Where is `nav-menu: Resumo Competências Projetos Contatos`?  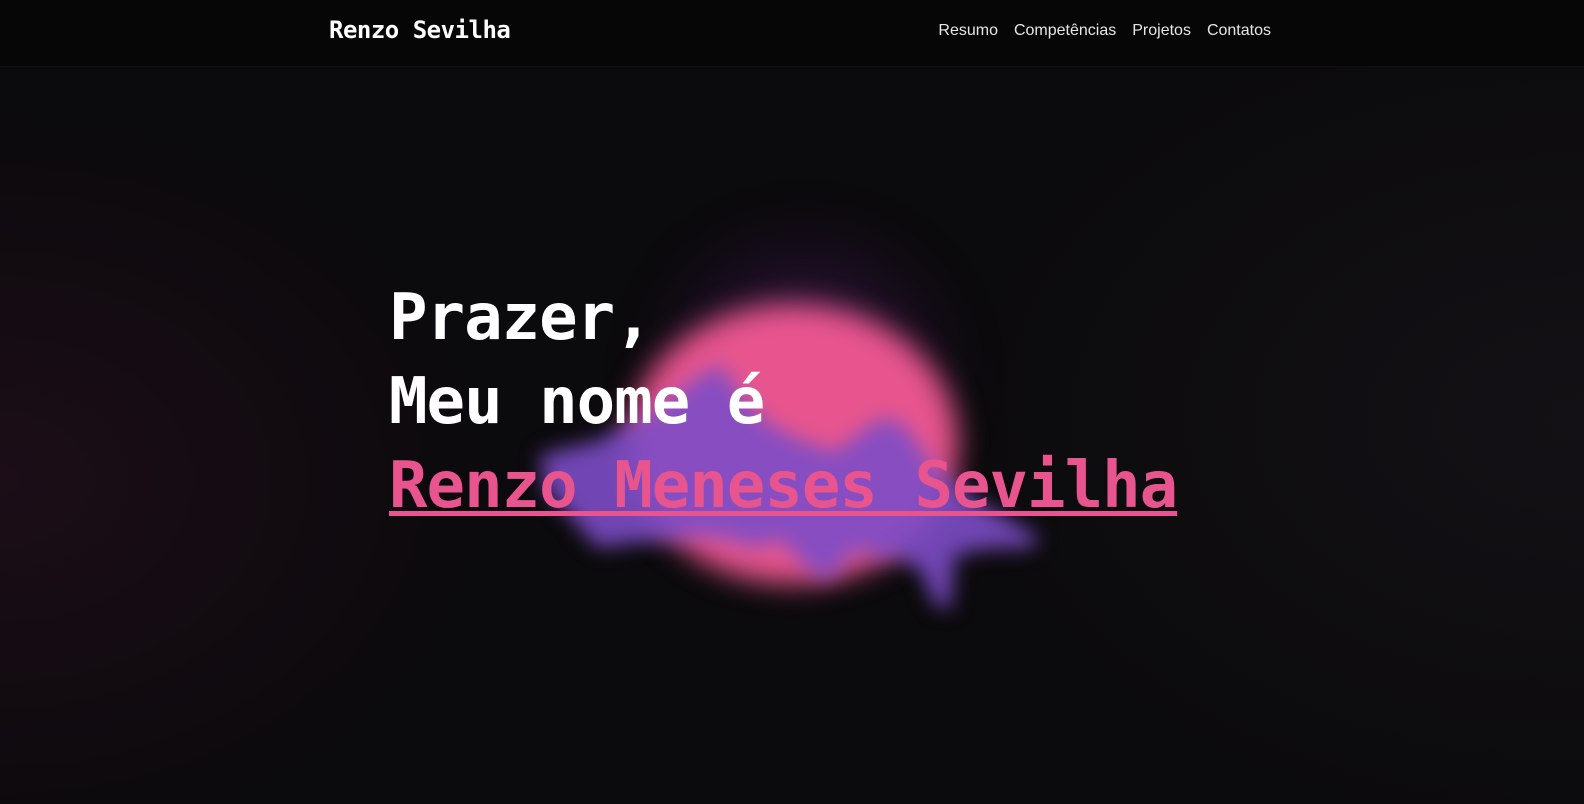 nav-menu: Resumo Competências Projetos Contatos is located at coordinates (1104, 31).